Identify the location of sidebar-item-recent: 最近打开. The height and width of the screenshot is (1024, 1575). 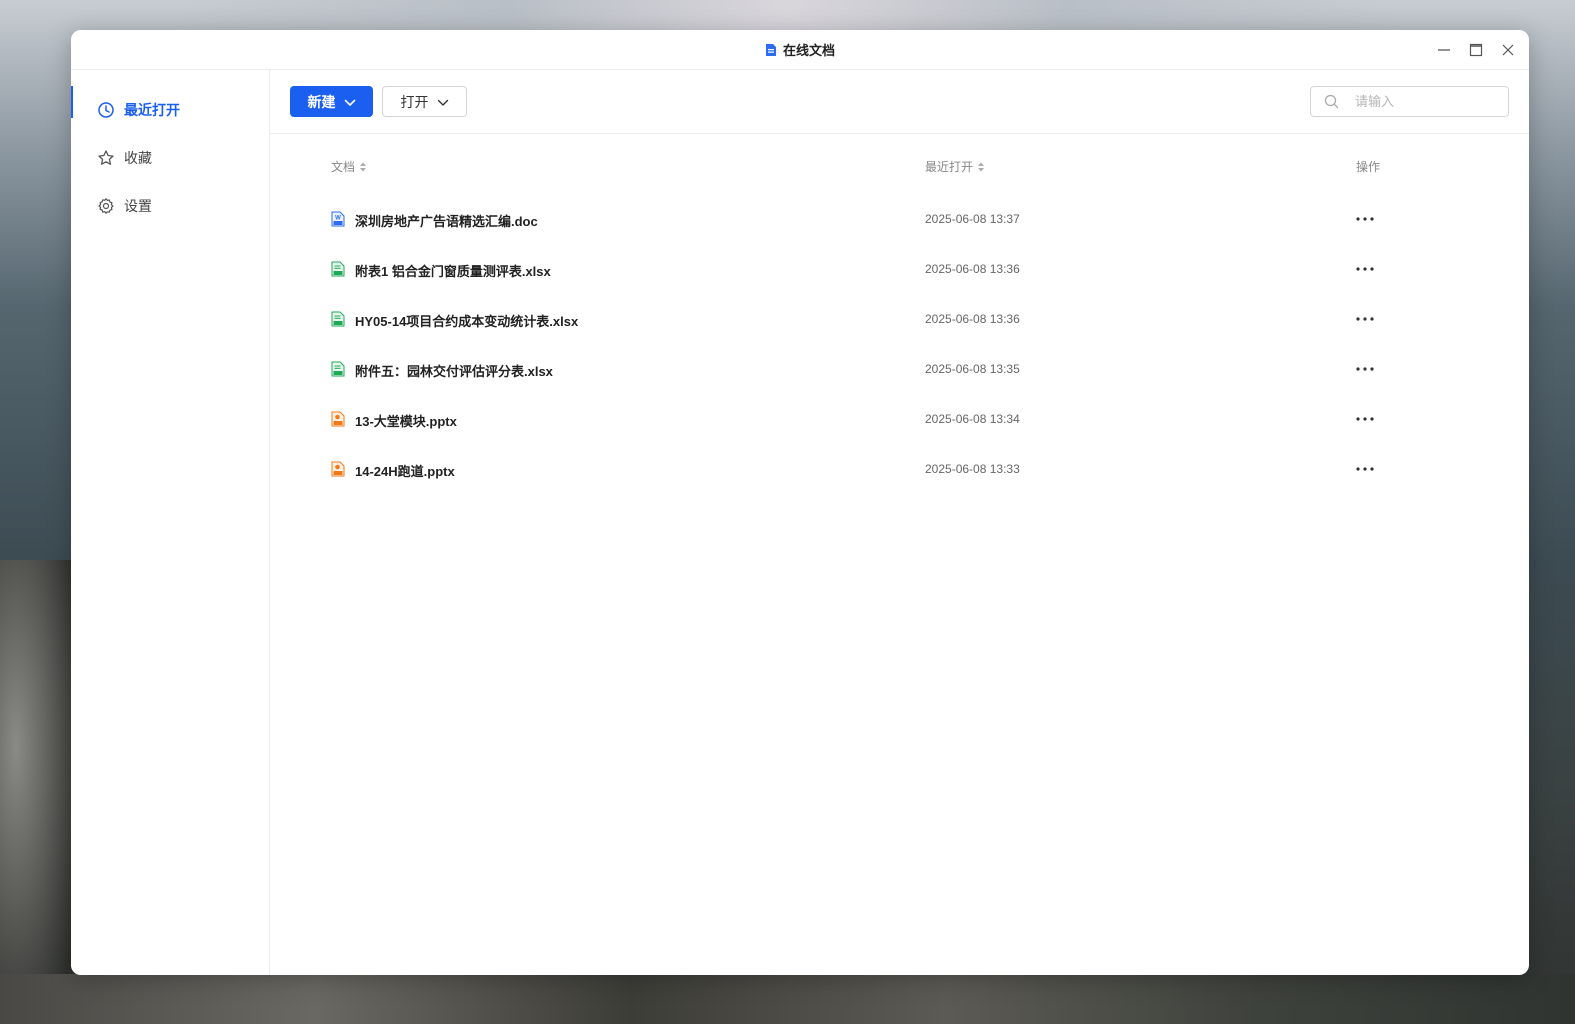
(170, 110).